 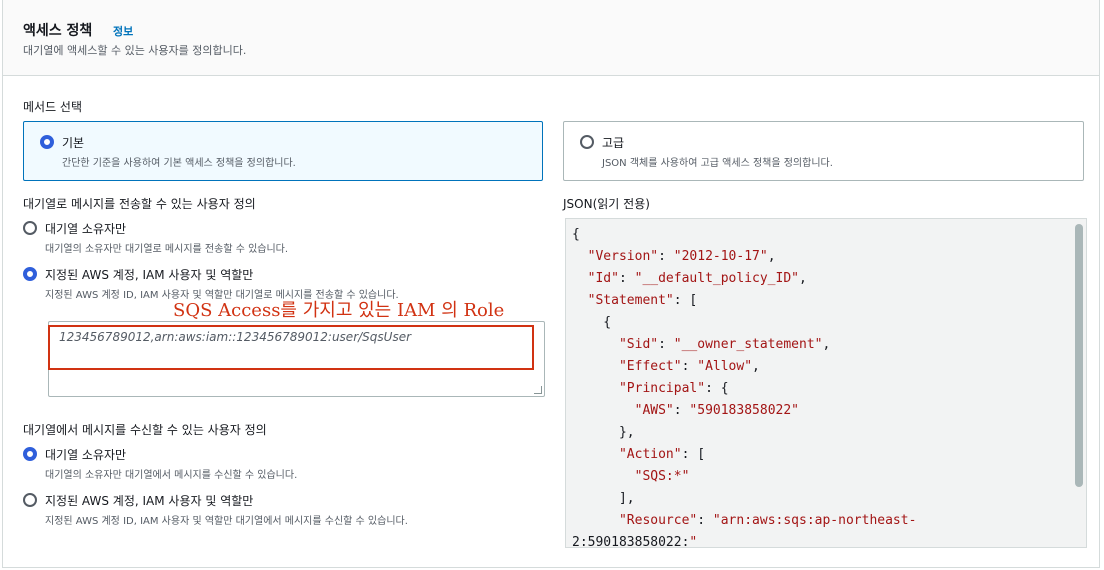 I want to click on json-line: "Effect": "Allow",, so click(x=689, y=366).